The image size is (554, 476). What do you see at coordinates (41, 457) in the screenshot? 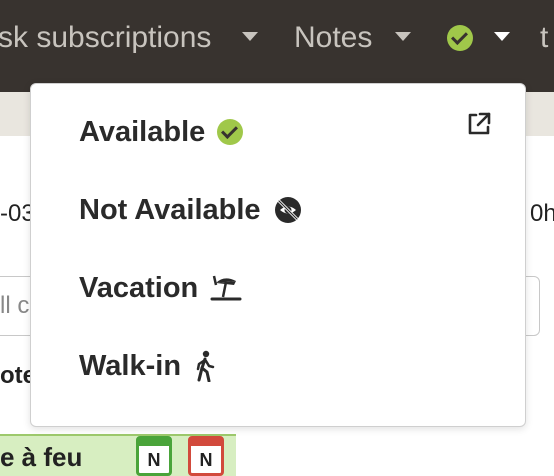
I see `calendar-event-title: e à feu` at bounding box center [41, 457].